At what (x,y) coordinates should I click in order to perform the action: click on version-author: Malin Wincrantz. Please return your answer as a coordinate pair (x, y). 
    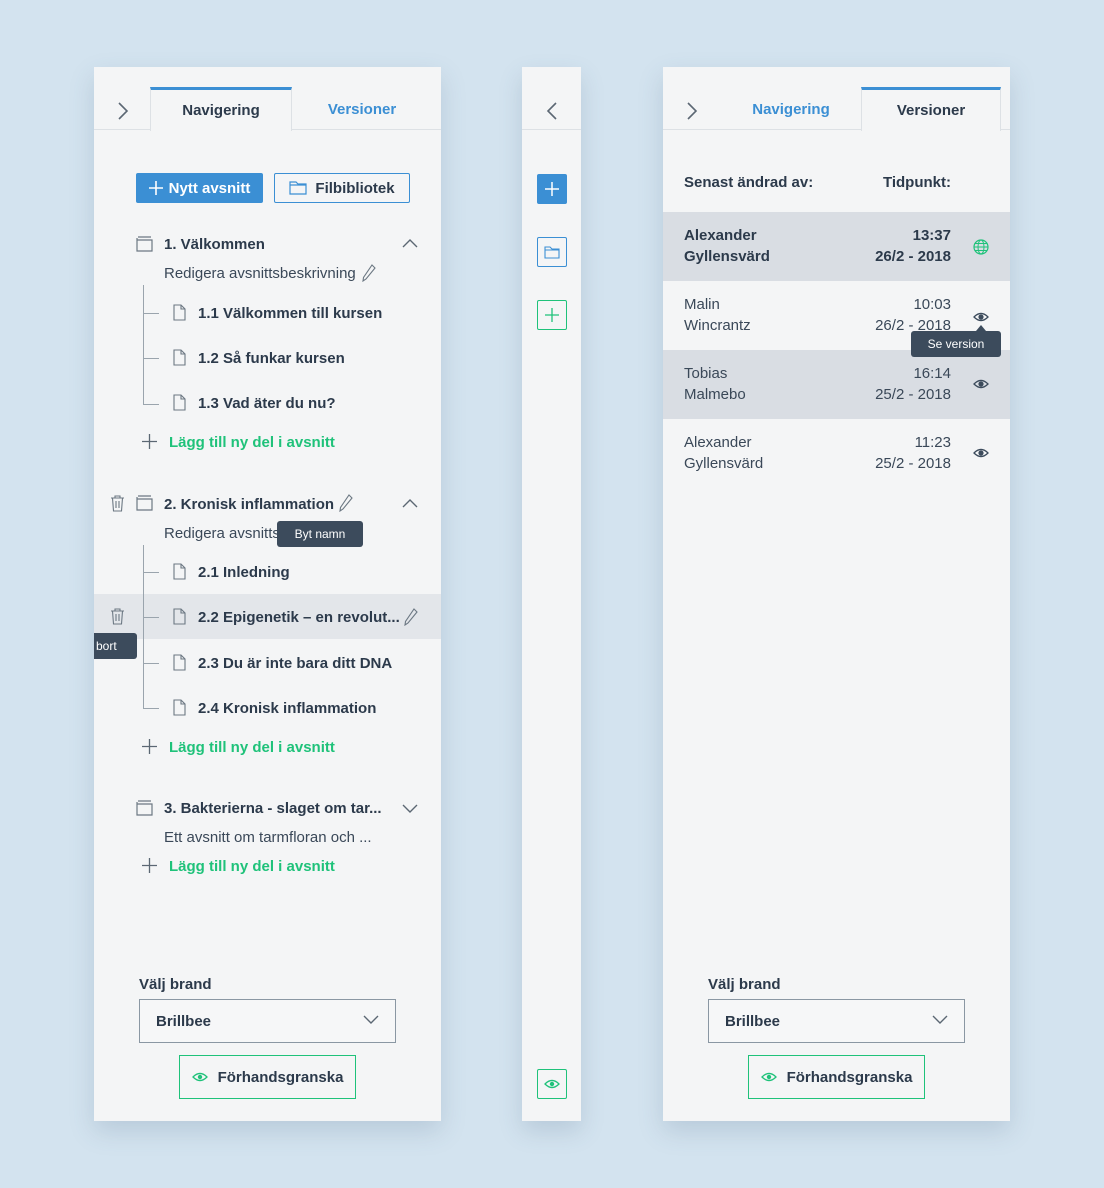
    Looking at the image, I should click on (717, 315).